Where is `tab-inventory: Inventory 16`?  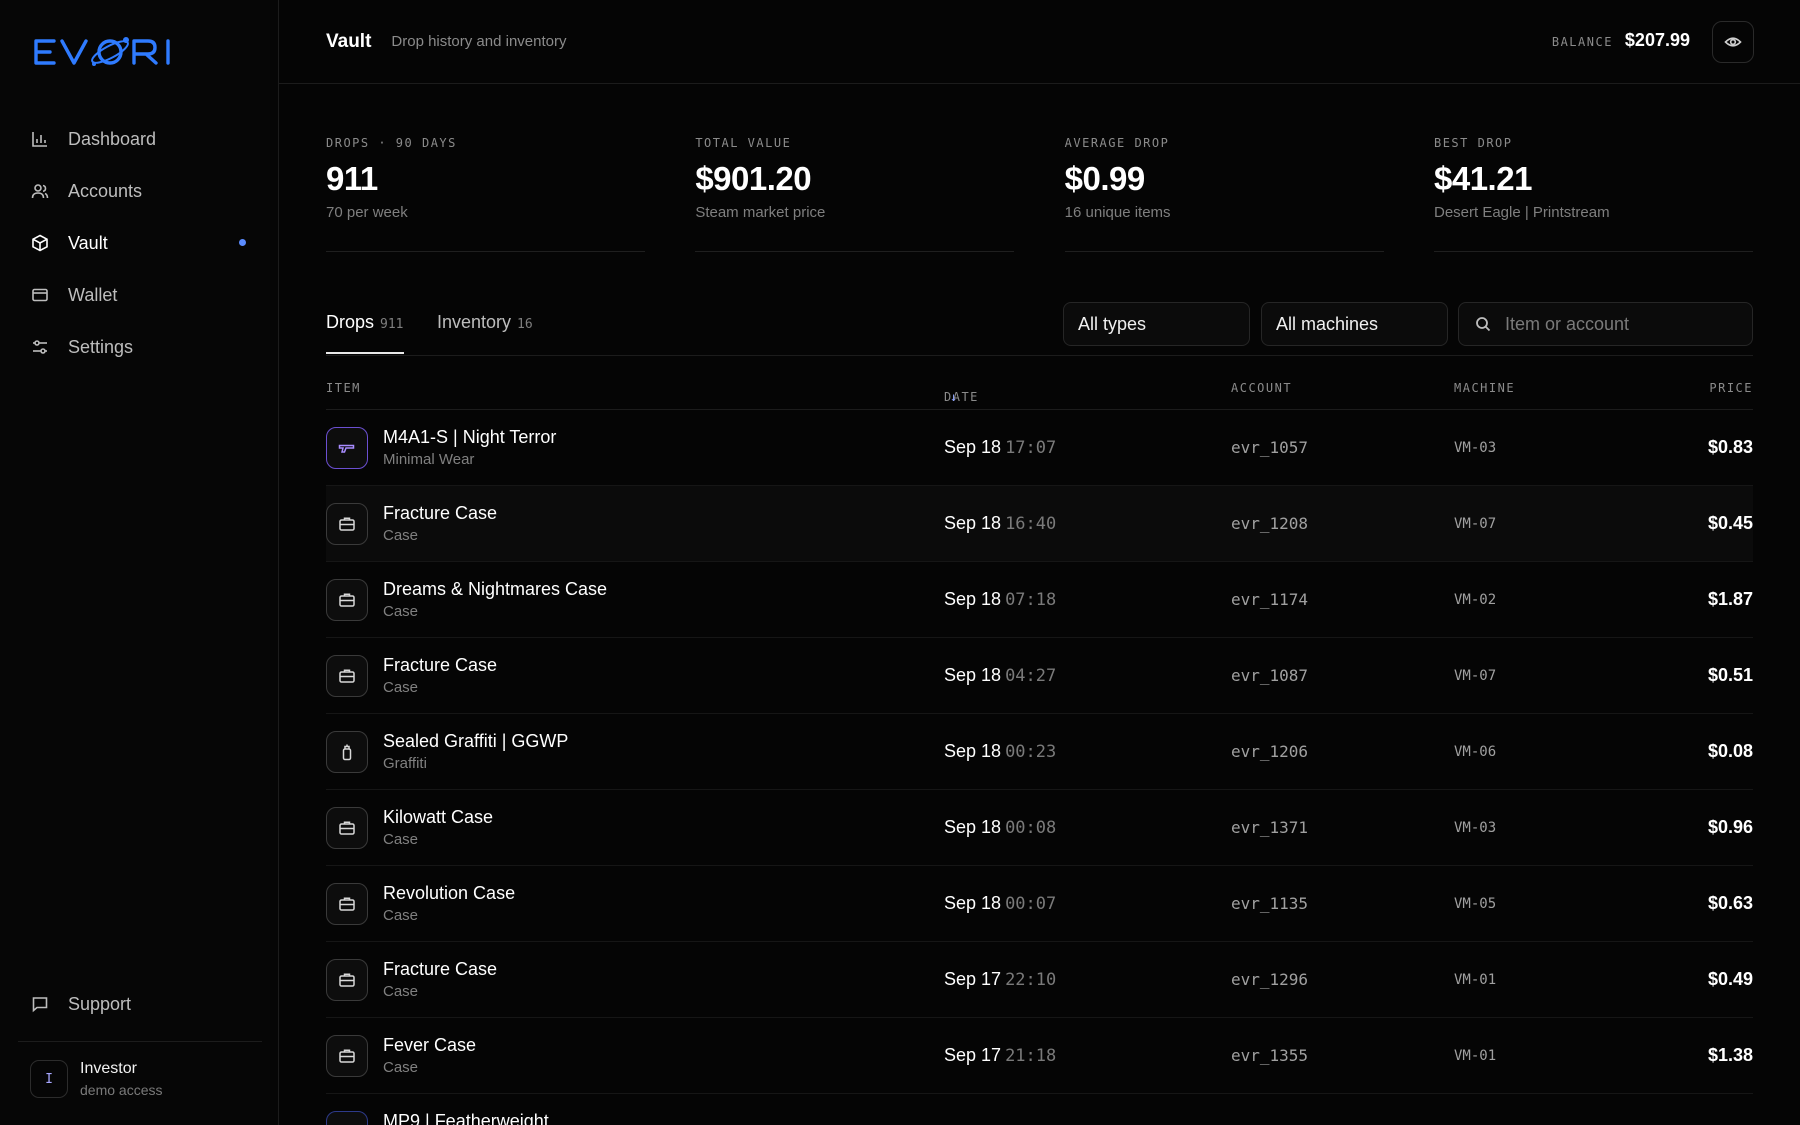
tab-inventory: Inventory 16 is located at coordinates (485, 333).